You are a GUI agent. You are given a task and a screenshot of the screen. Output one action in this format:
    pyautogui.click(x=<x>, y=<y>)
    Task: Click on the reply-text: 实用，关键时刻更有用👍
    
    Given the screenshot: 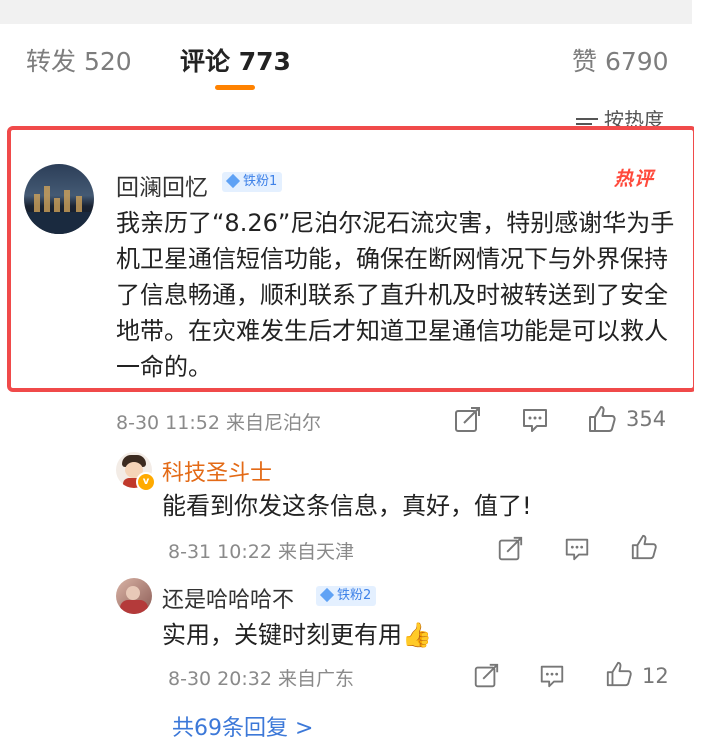 What is the action you would take?
    pyautogui.click(x=297, y=635)
    